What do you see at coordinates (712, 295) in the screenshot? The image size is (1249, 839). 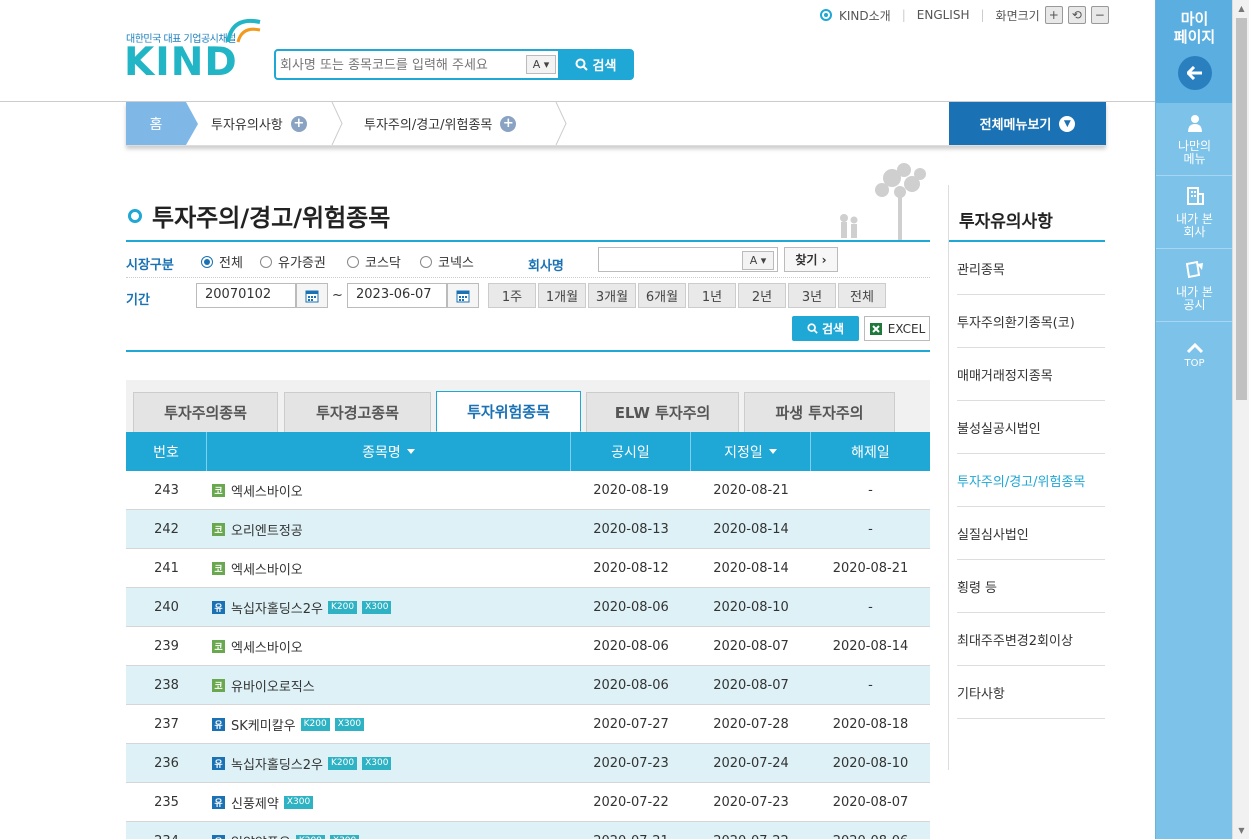 I see `period-1y-button: 1년` at bounding box center [712, 295].